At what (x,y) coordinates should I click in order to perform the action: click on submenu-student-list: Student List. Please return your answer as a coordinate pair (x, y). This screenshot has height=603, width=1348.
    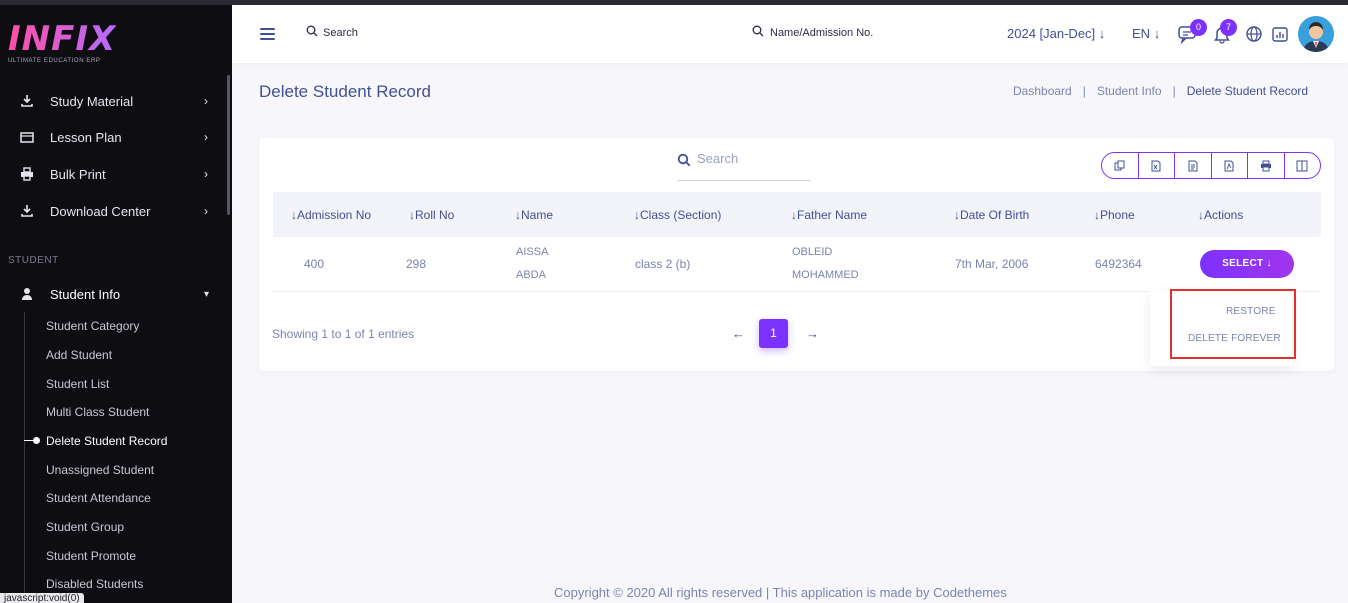
    Looking at the image, I should click on (77, 384).